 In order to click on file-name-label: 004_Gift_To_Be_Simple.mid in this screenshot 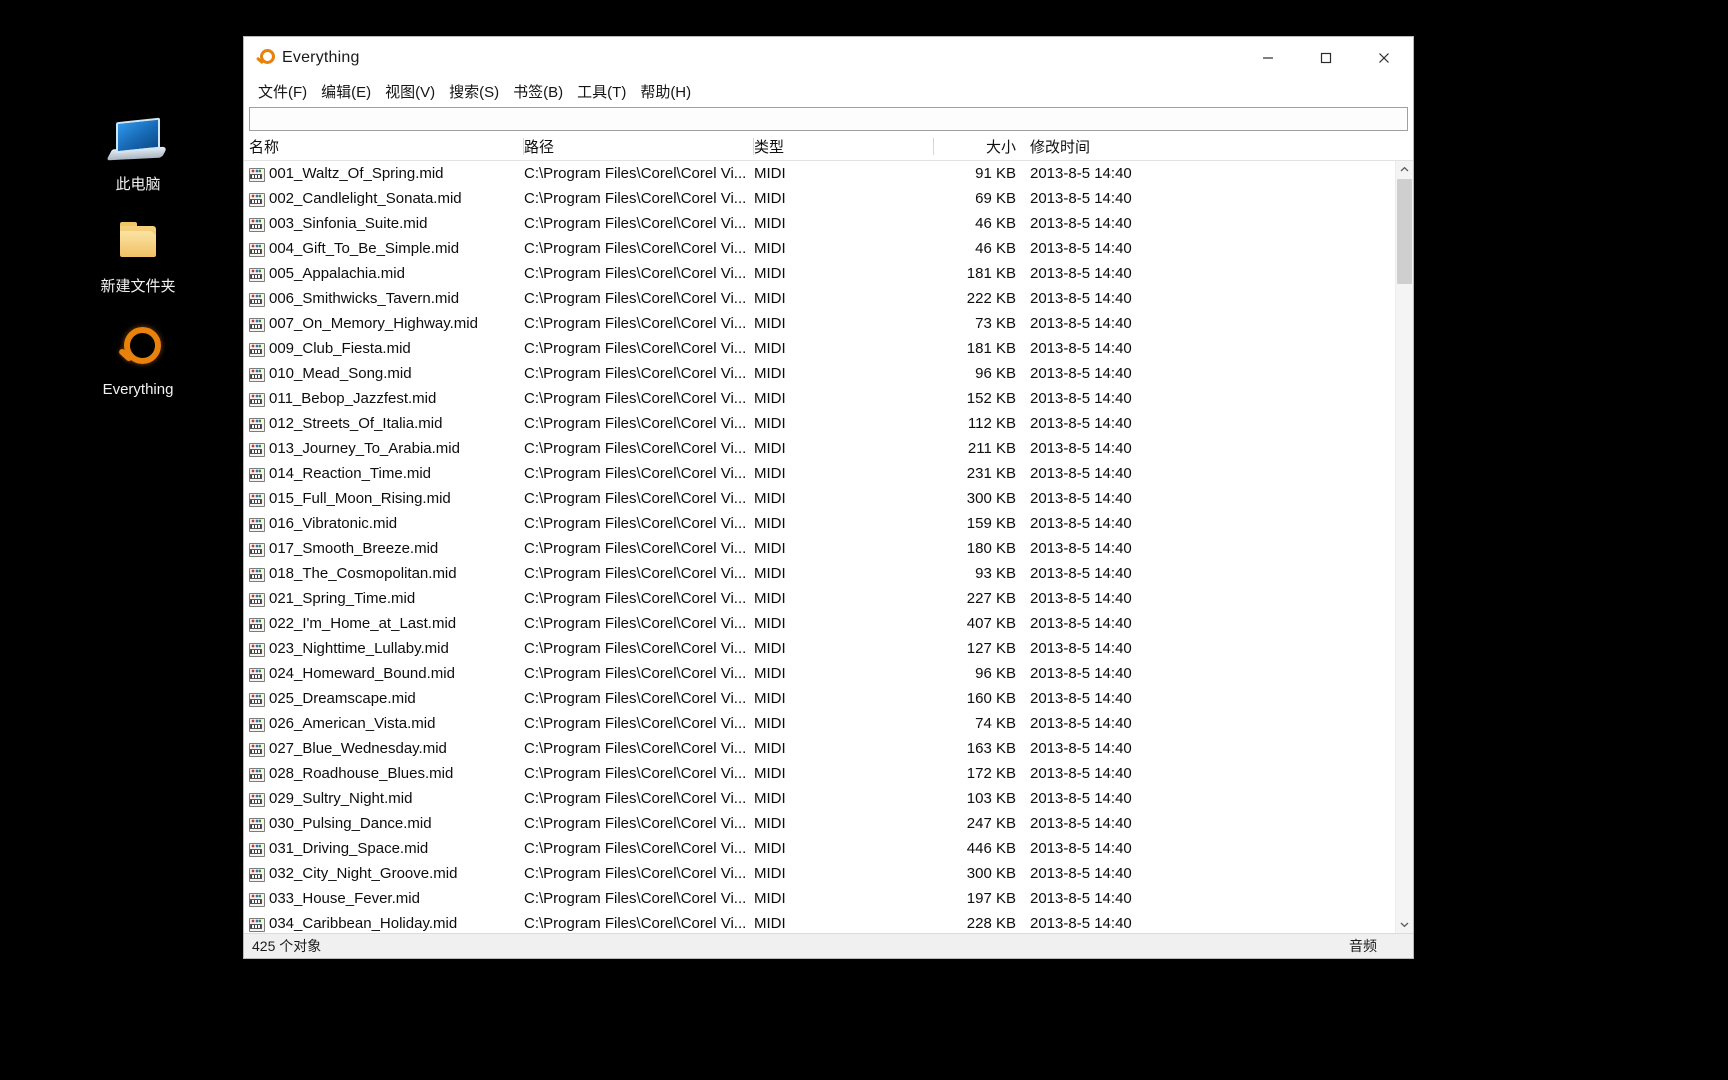, I will do `click(364, 248)`.